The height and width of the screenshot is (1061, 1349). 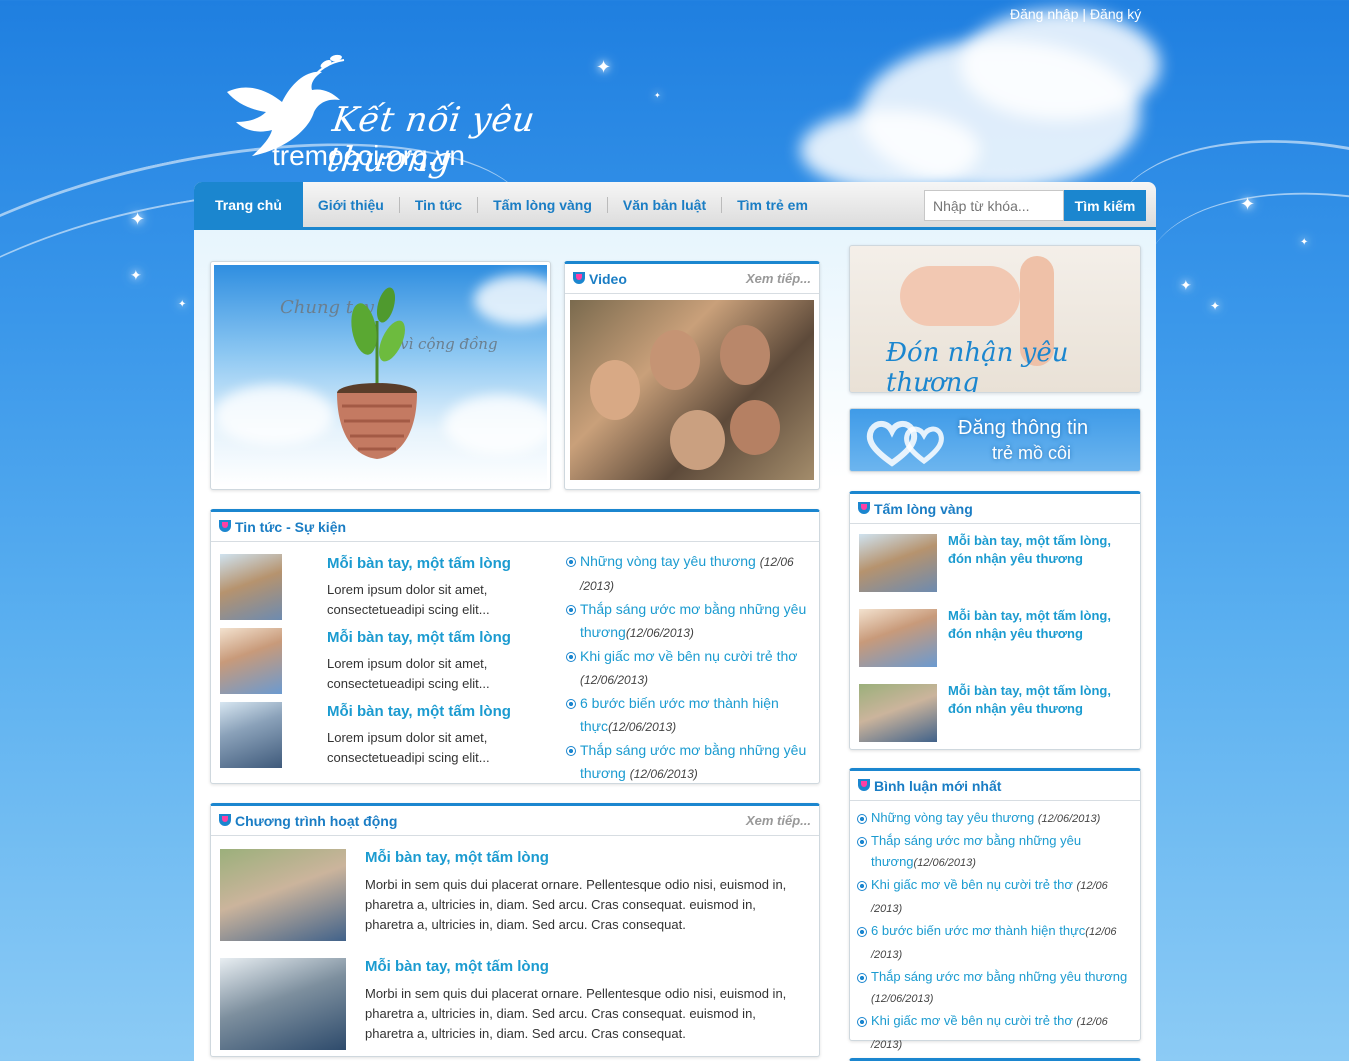 I want to click on news-header: Tin tức - Sự kiện, so click(x=515, y=527).